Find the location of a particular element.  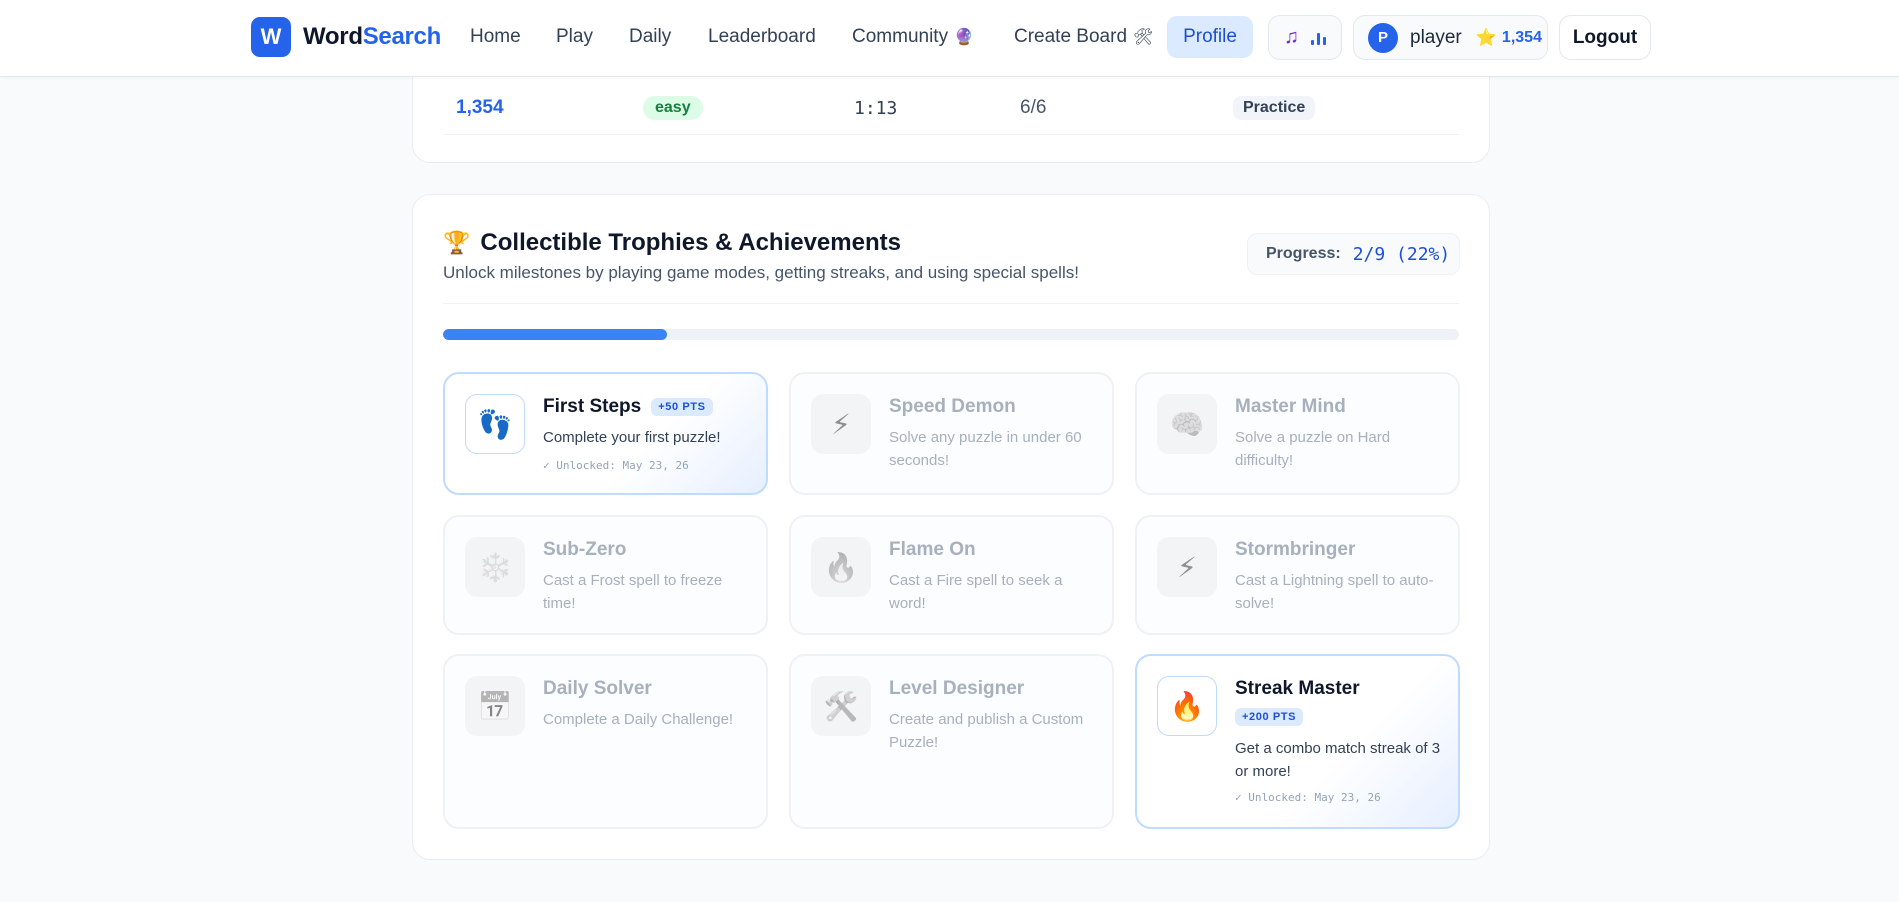

brand-name: WordSearch is located at coordinates (372, 37).